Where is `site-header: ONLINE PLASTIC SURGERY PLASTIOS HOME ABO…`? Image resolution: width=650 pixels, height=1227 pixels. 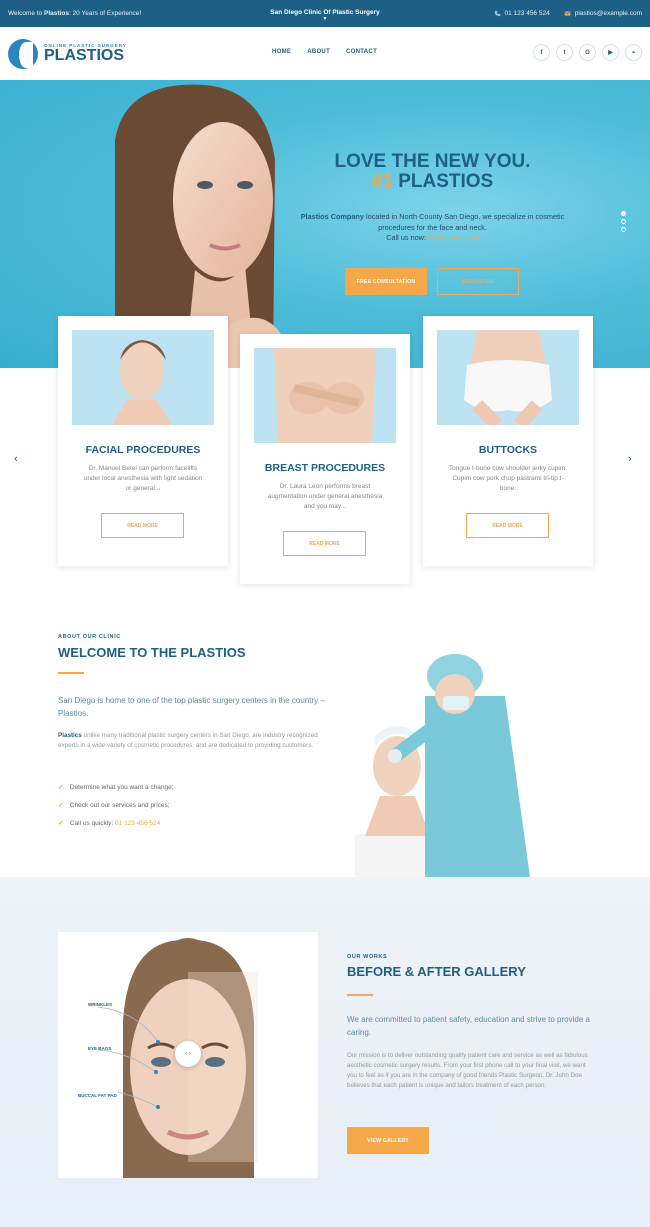 site-header: ONLINE PLASTIC SURGERY PLASTIOS HOME ABO… is located at coordinates (325, 53).